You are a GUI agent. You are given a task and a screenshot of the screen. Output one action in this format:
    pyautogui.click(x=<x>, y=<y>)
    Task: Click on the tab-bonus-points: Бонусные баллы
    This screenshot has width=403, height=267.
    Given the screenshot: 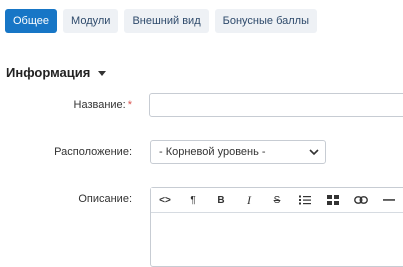 What is the action you would take?
    pyautogui.click(x=265, y=21)
    